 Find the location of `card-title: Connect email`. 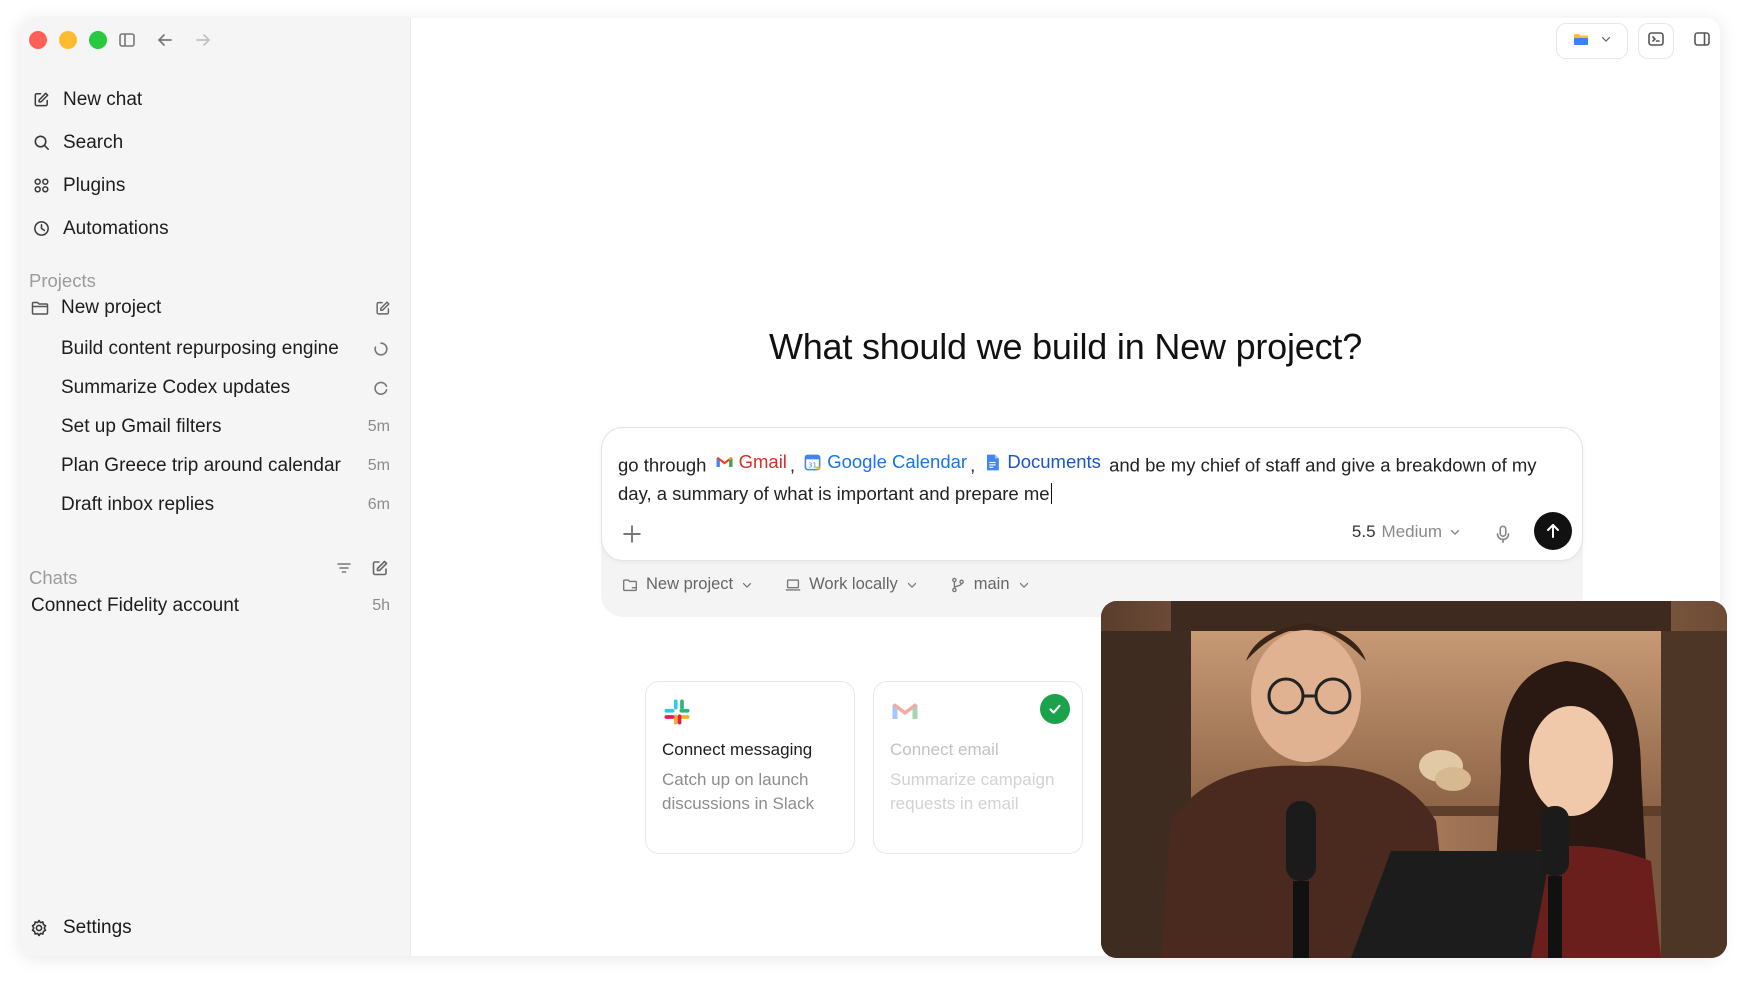

card-title: Connect email is located at coordinates (944, 749).